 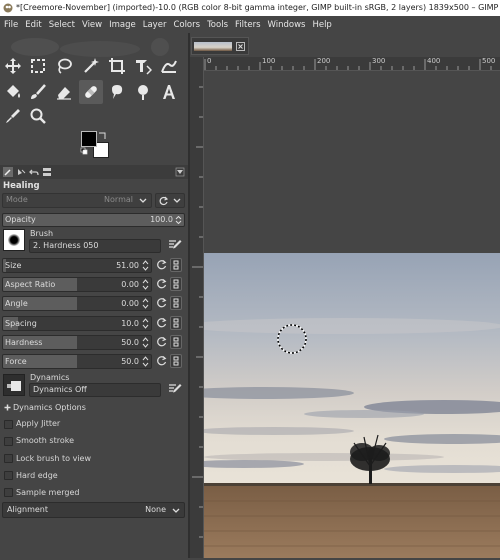 What do you see at coordinates (13, 116) in the screenshot?
I see `color-picker-icon` at bounding box center [13, 116].